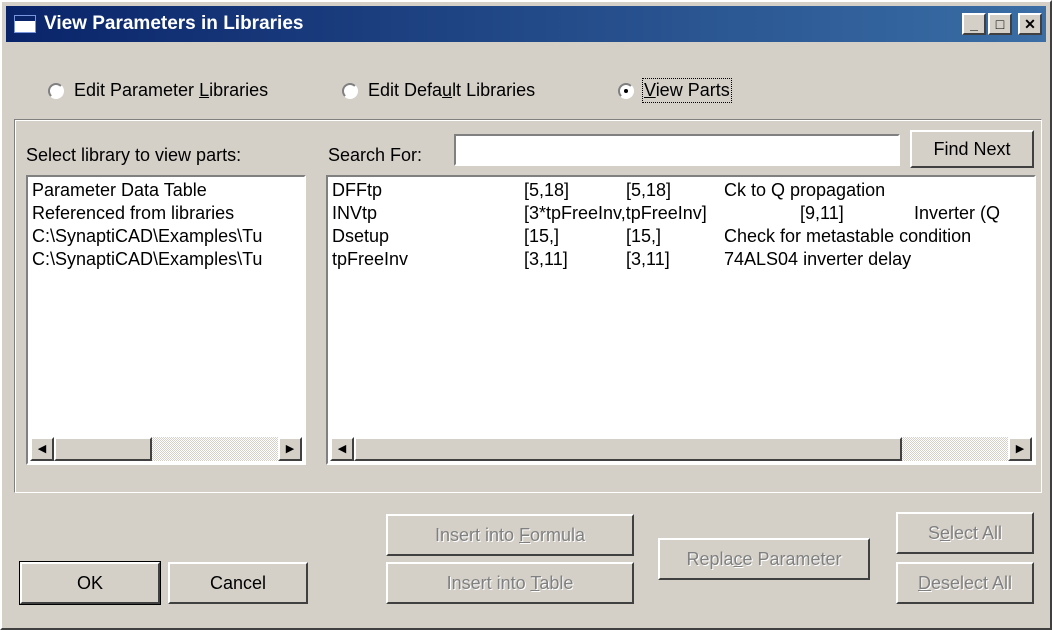 The image size is (1052, 630). Describe the element at coordinates (933, 533) in the screenshot. I see `label-text: S` at that location.